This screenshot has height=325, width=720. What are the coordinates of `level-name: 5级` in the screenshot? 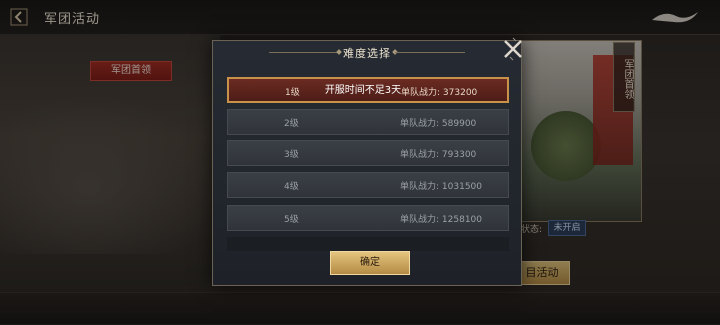 It's located at (291, 220).